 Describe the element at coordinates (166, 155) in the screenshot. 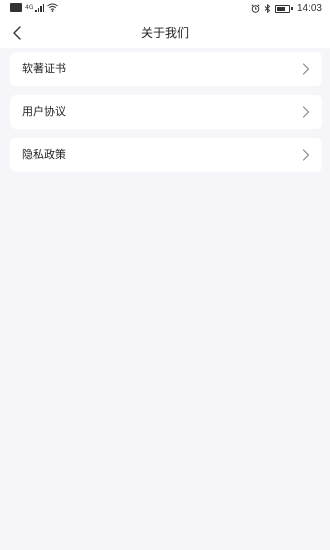

I see `menu-item-privacy-policy: 隐私政策` at that location.